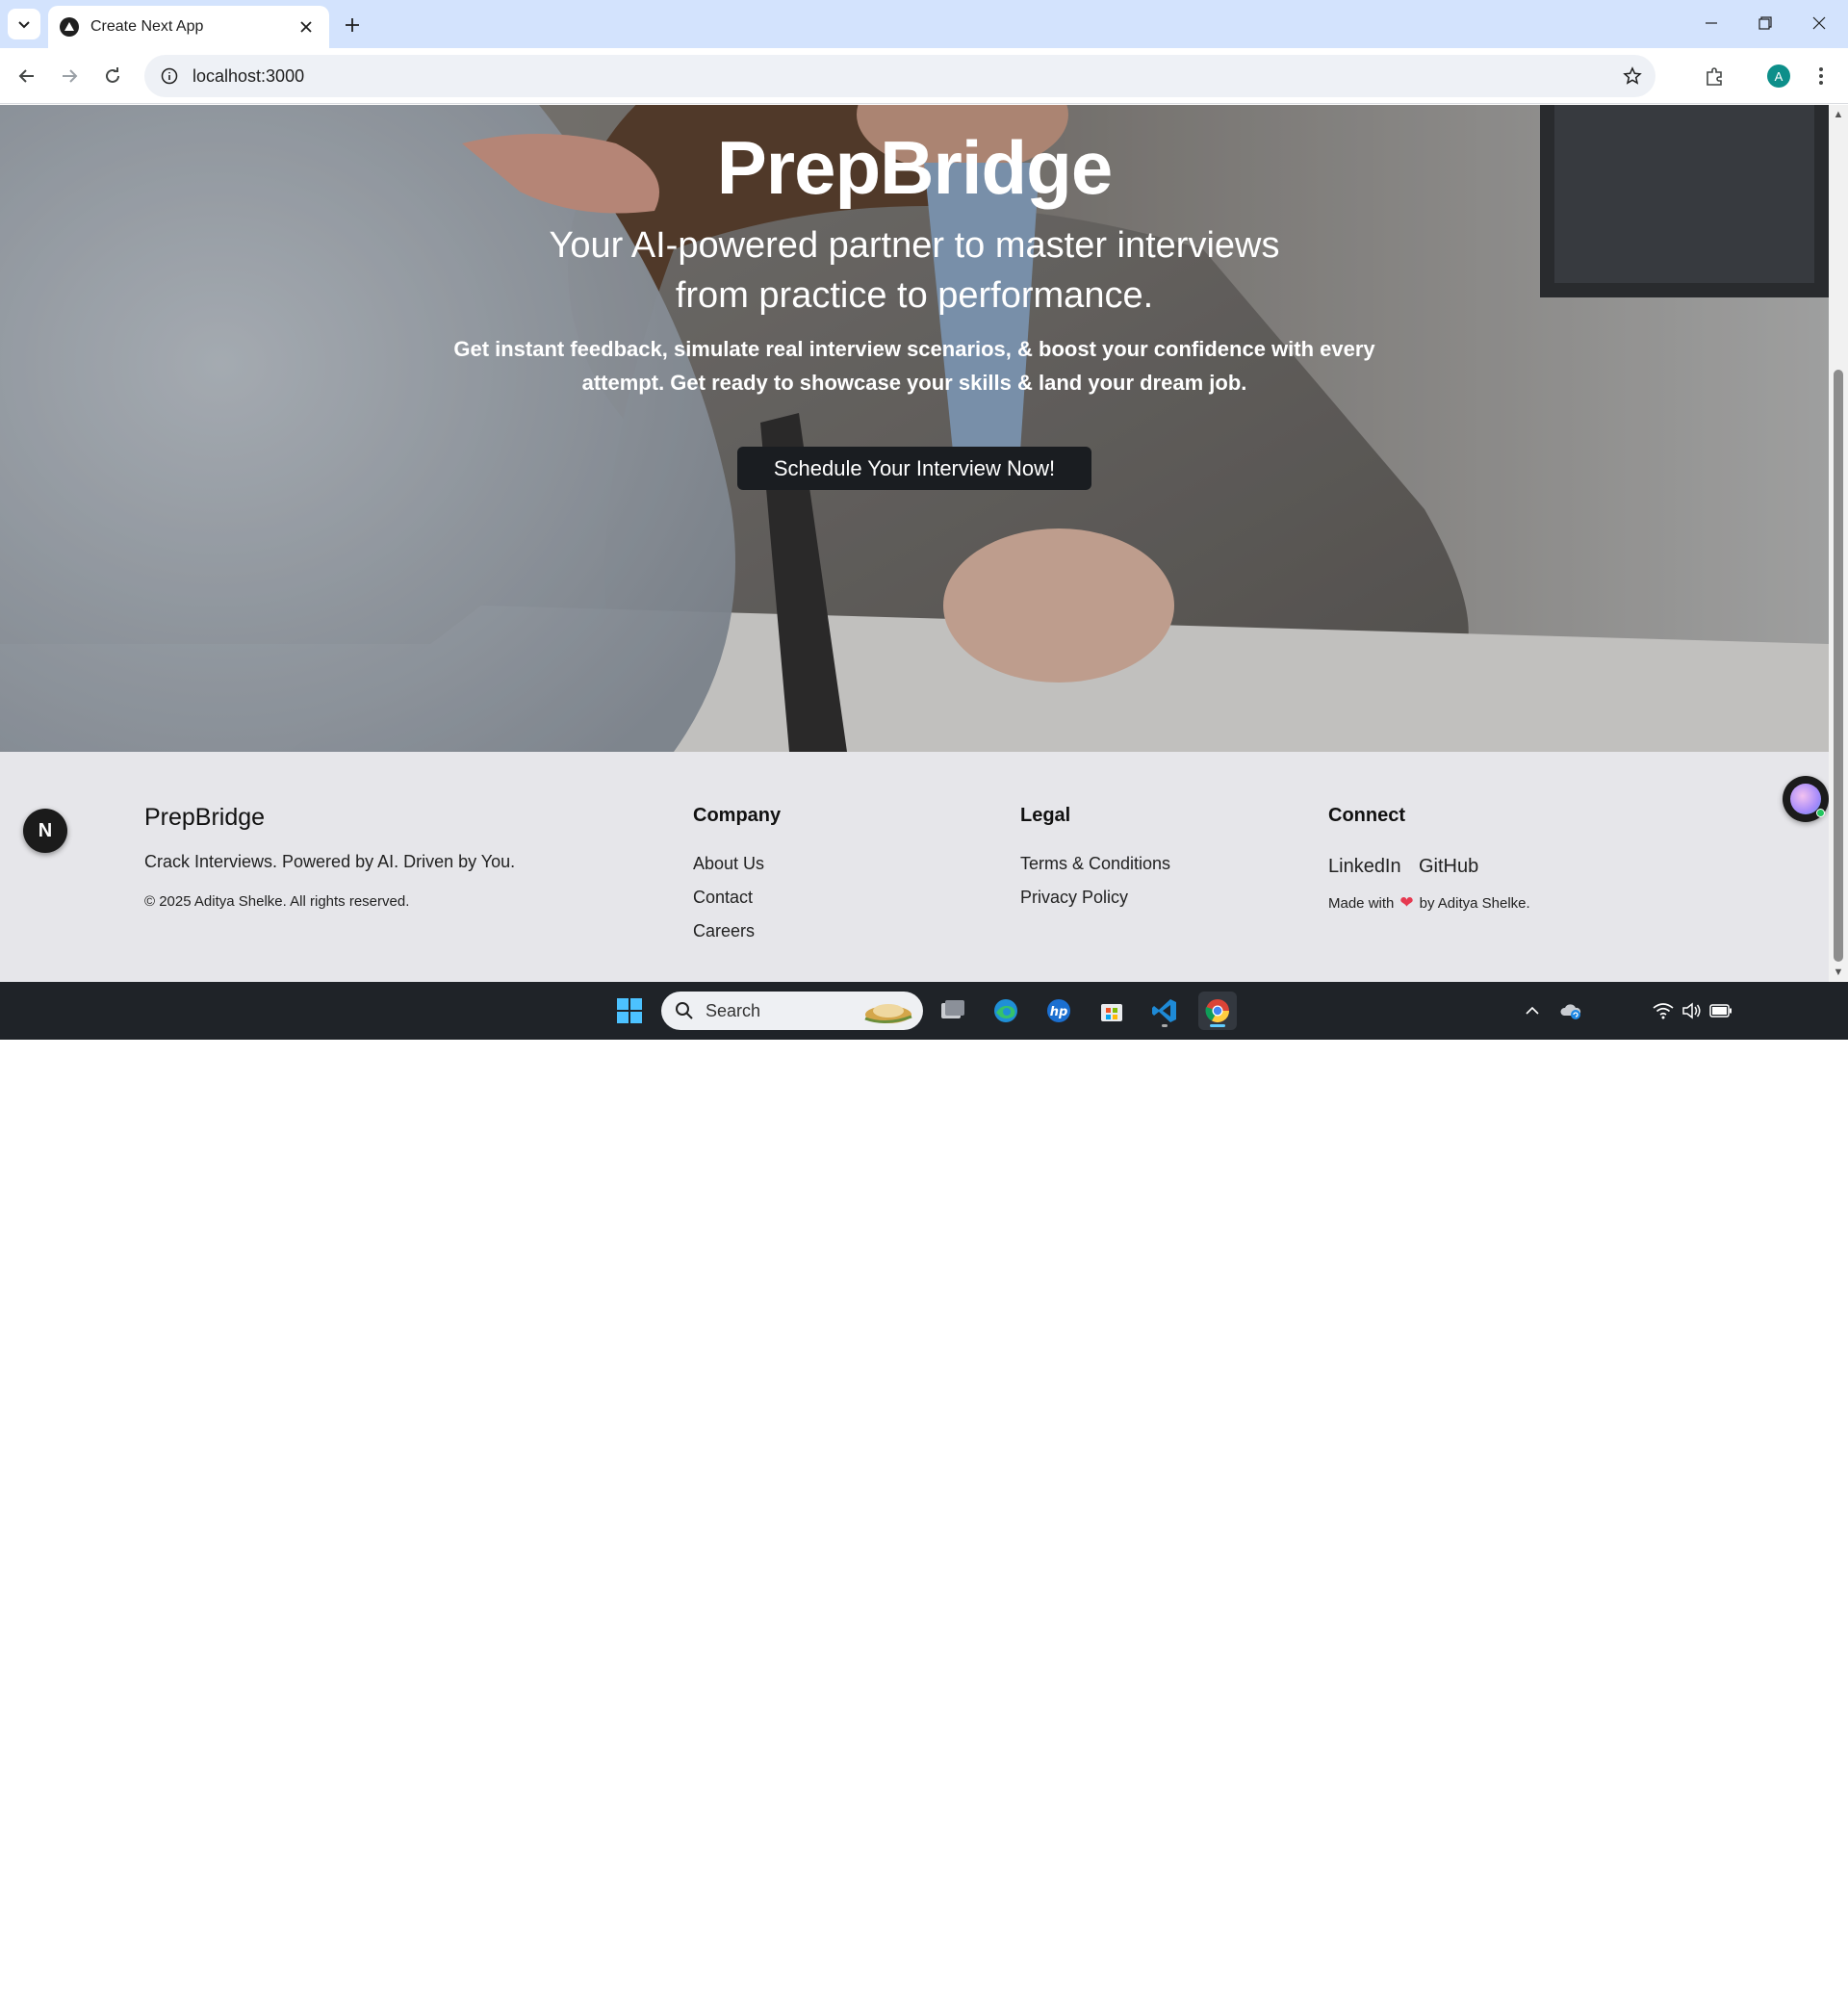 The image size is (1848, 2010). I want to click on browser-tab-active: Create Next App, so click(188, 27).